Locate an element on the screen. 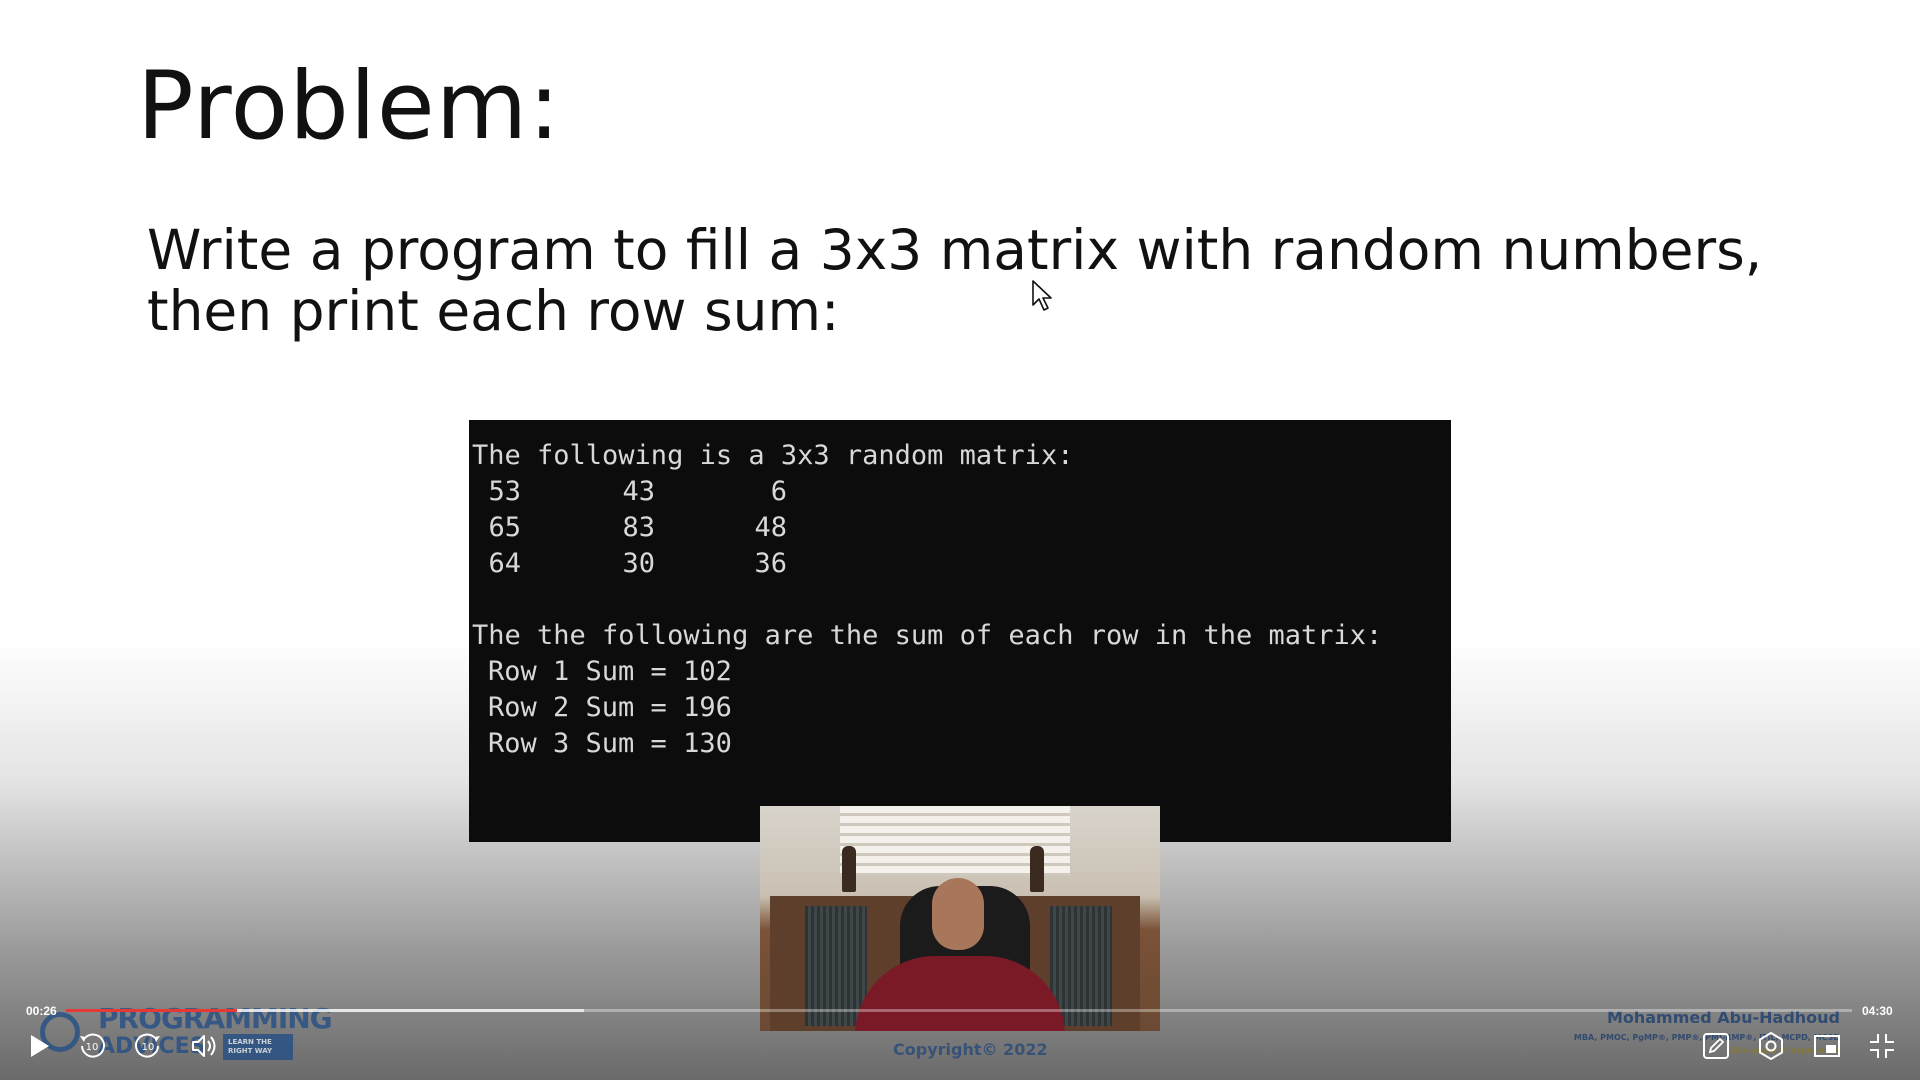 The image size is (1920, 1080). picture-in-picture-button is located at coordinates (1827, 1046).